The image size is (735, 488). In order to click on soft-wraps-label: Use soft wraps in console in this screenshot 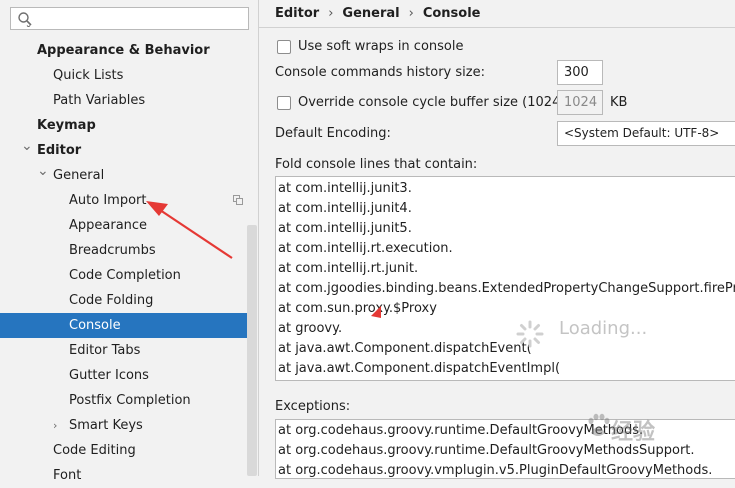, I will do `click(381, 46)`.